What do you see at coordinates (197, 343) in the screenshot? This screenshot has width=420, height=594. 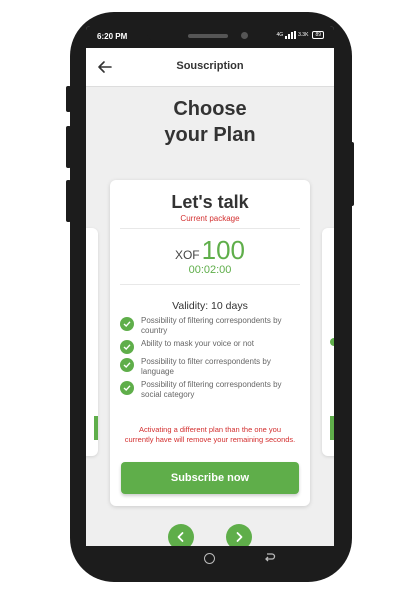 I see `feature-text: Ability to mask your voice or not` at bounding box center [197, 343].